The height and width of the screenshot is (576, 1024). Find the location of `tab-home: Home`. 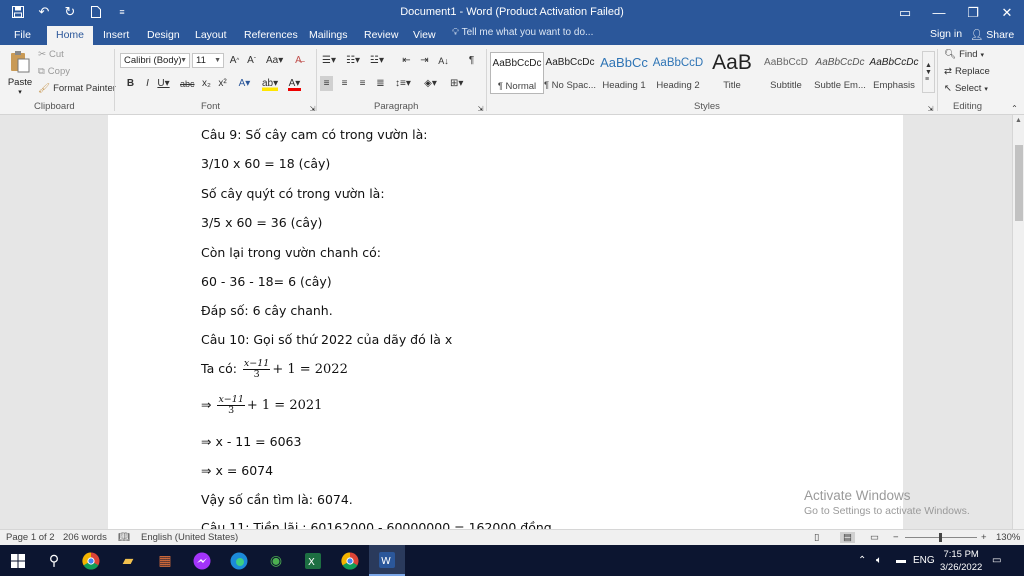

tab-home: Home is located at coordinates (70, 35).